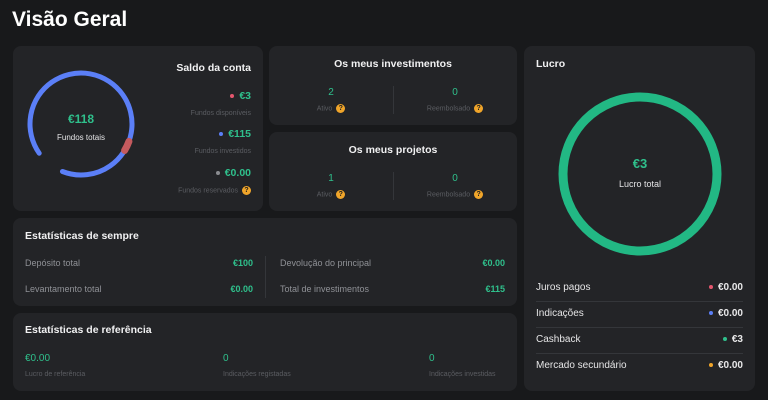 The image size is (768, 400). What do you see at coordinates (326, 263) in the screenshot?
I see `principal-label: Devolução do principal` at bounding box center [326, 263].